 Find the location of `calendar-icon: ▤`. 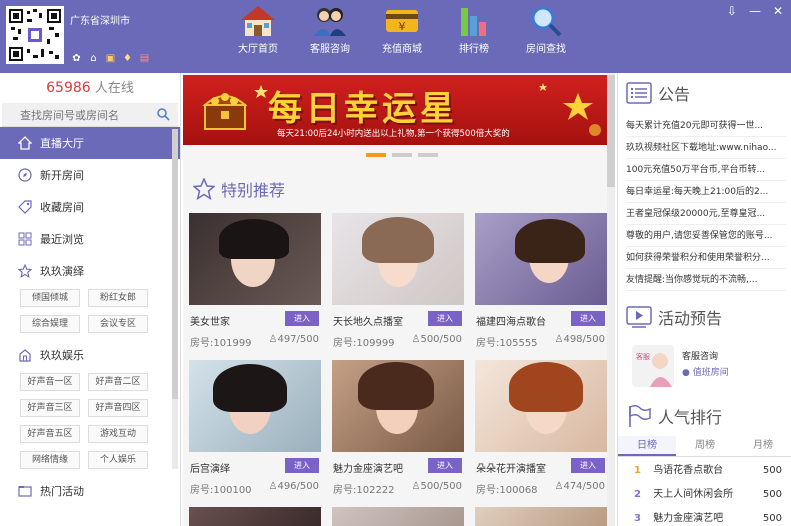

calendar-icon: ▤ is located at coordinates (144, 58).